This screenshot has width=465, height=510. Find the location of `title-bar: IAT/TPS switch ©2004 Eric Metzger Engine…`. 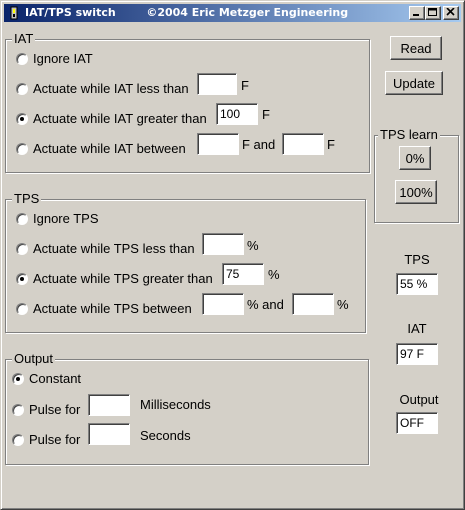

title-bar: IAT/TPS switch ©2004 Eric Metzger Engine… is located at coordinates (232, 13).